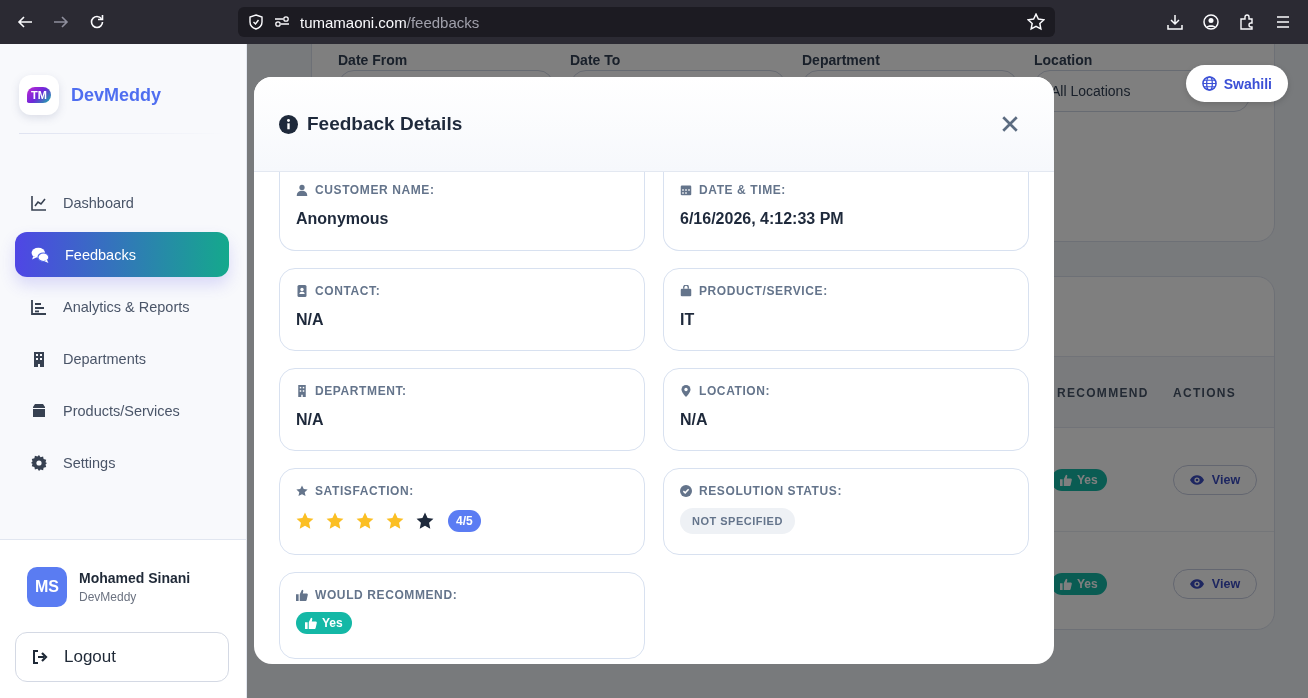 Image resolution: width=1308 pixels, height=698 pixels. What do you see at coordinates (742, 190) in the screenshot?
I see `field-label: DATE & TIME:` at bounding box center [742, 190].